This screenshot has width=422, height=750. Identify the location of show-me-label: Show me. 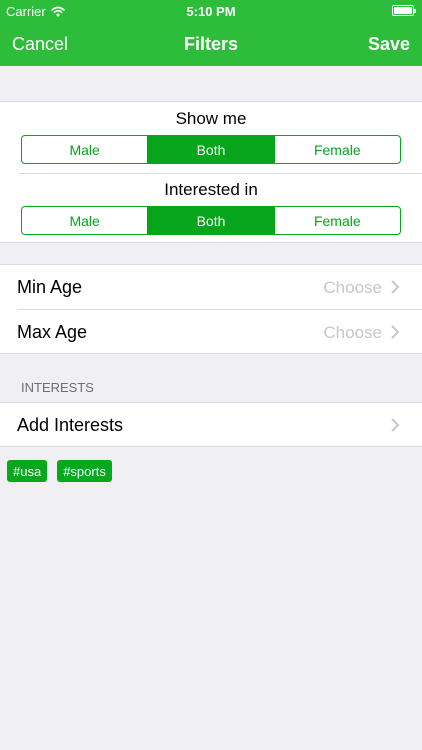
(211, 118).